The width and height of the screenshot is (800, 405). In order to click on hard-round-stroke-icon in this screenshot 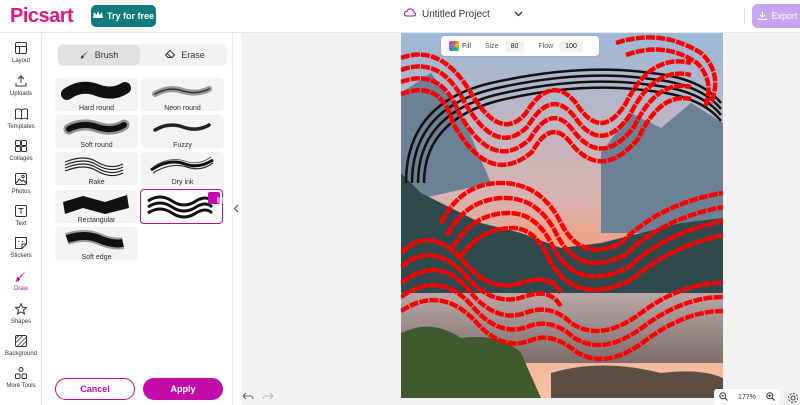, I will do `click(96, 90)`.